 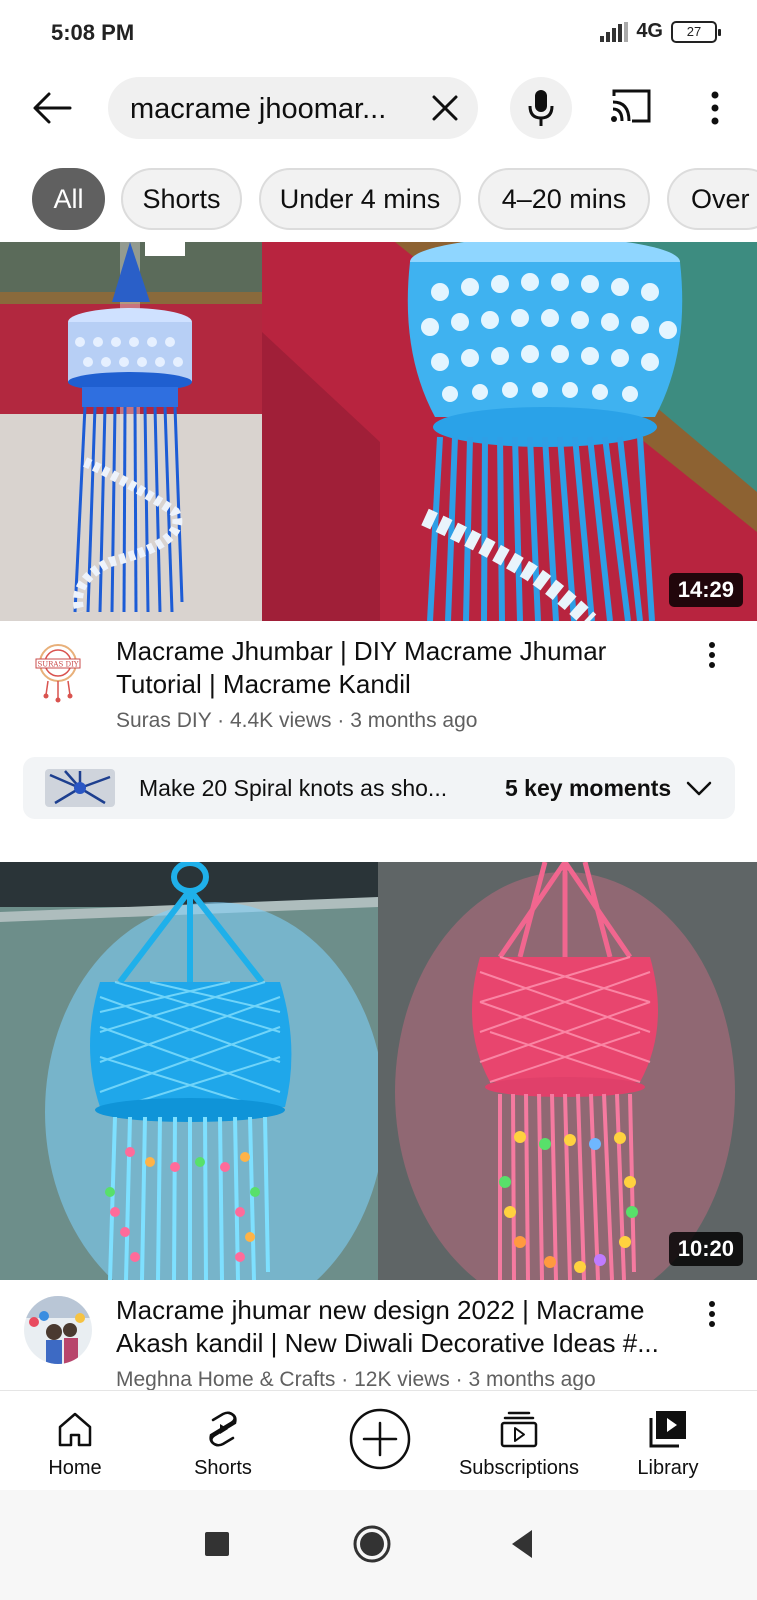 I want to click on clear-search-button, so click(x=445, y=108).